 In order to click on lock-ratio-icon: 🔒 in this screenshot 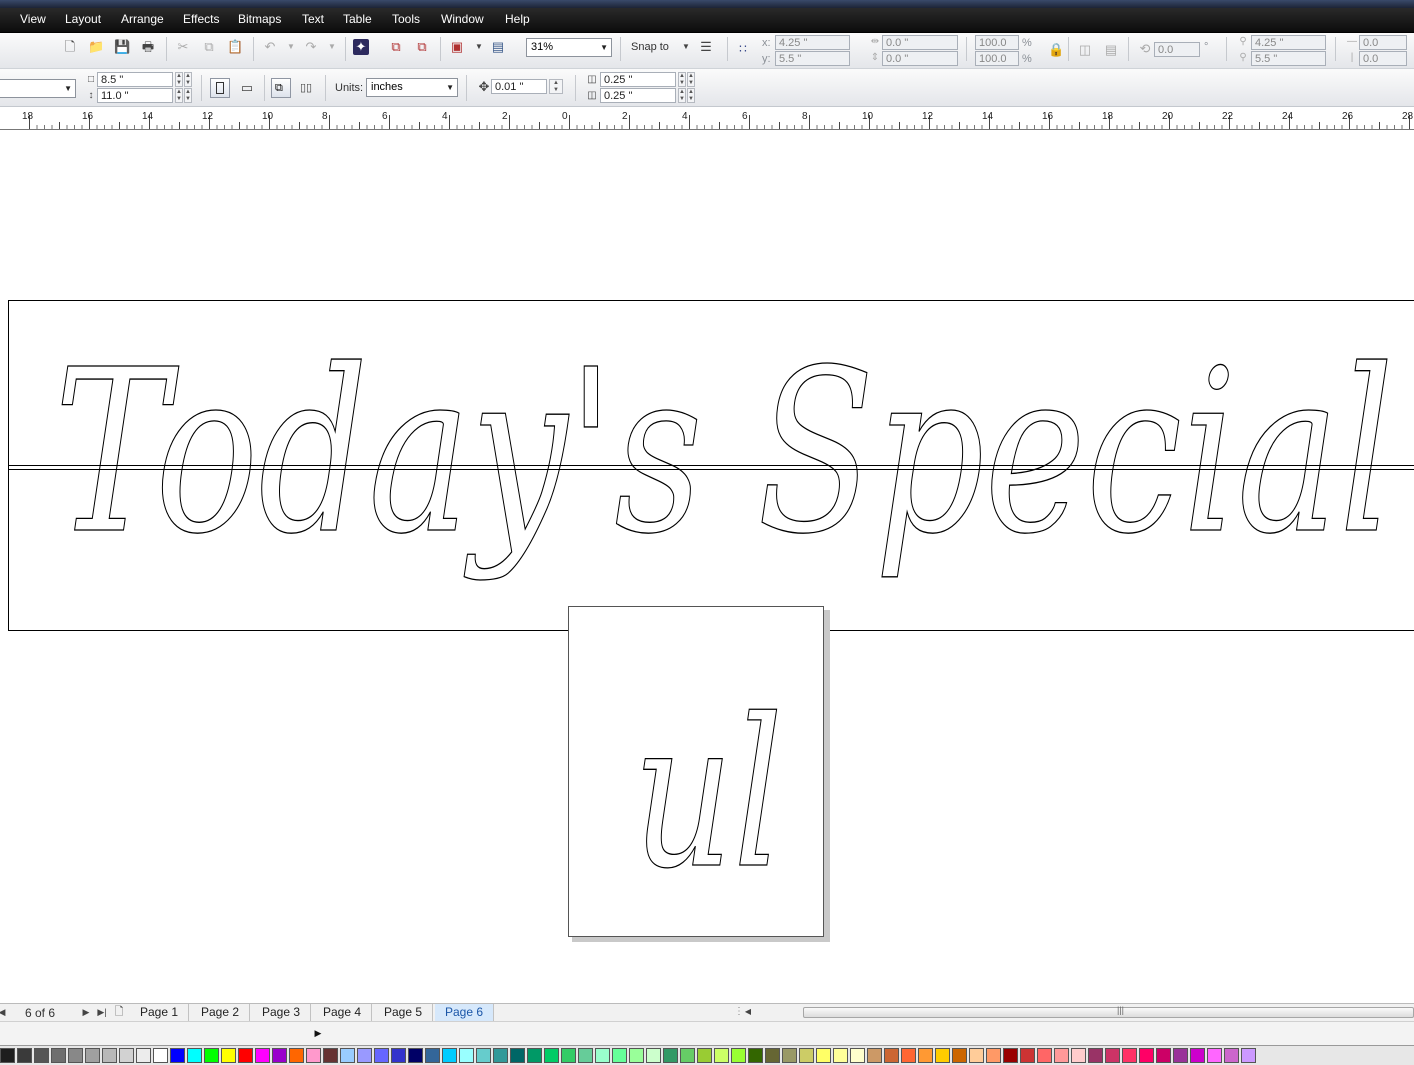, I will do `click(1056, 50)`.